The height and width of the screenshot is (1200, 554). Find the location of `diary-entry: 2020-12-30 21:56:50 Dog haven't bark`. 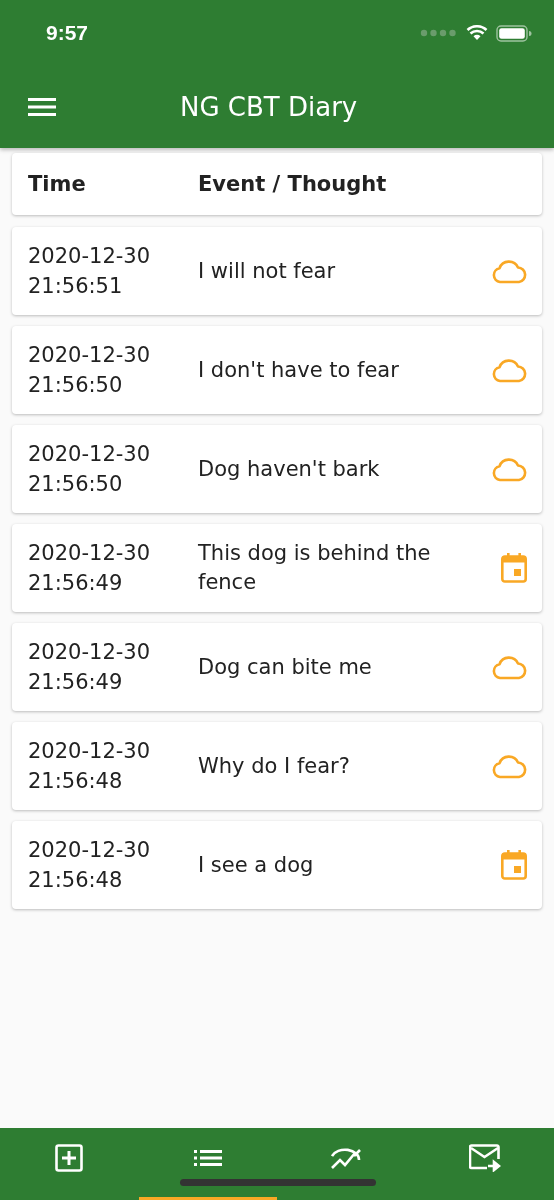

diary-entry: 2020-12-30 21:56:50 Dog haven't bark is located at coordinates (277, 469).